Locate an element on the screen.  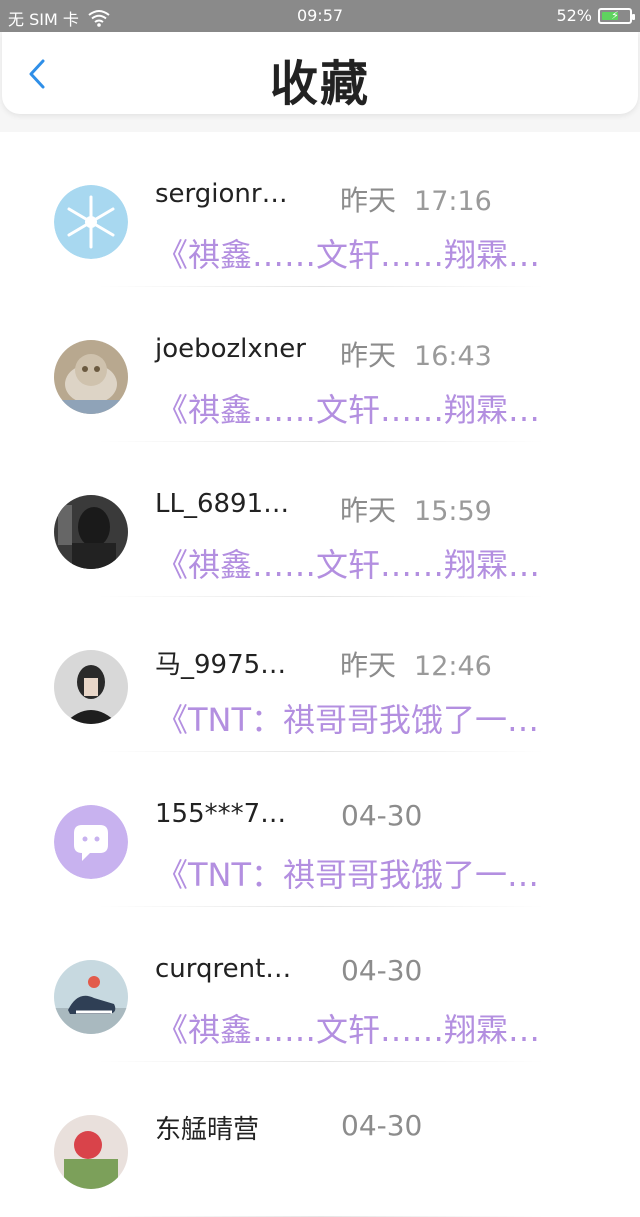
header-wrap: 收藏 is located at coordinates (320, 82).